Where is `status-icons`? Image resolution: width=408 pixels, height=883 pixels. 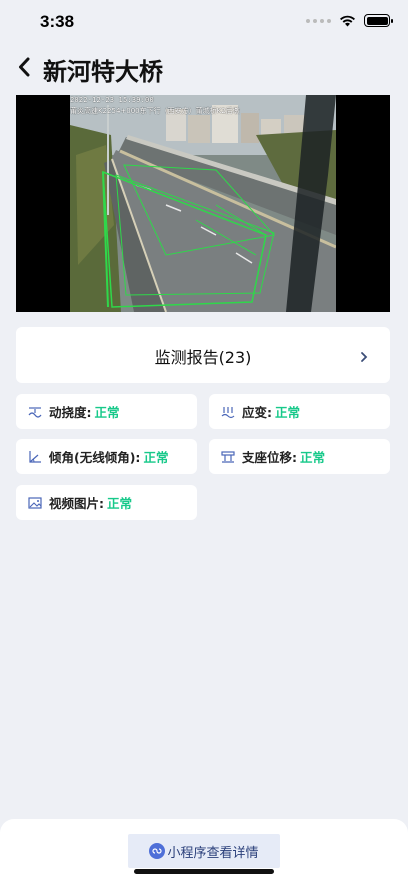 status-icons is located at coordinates (349, 20).